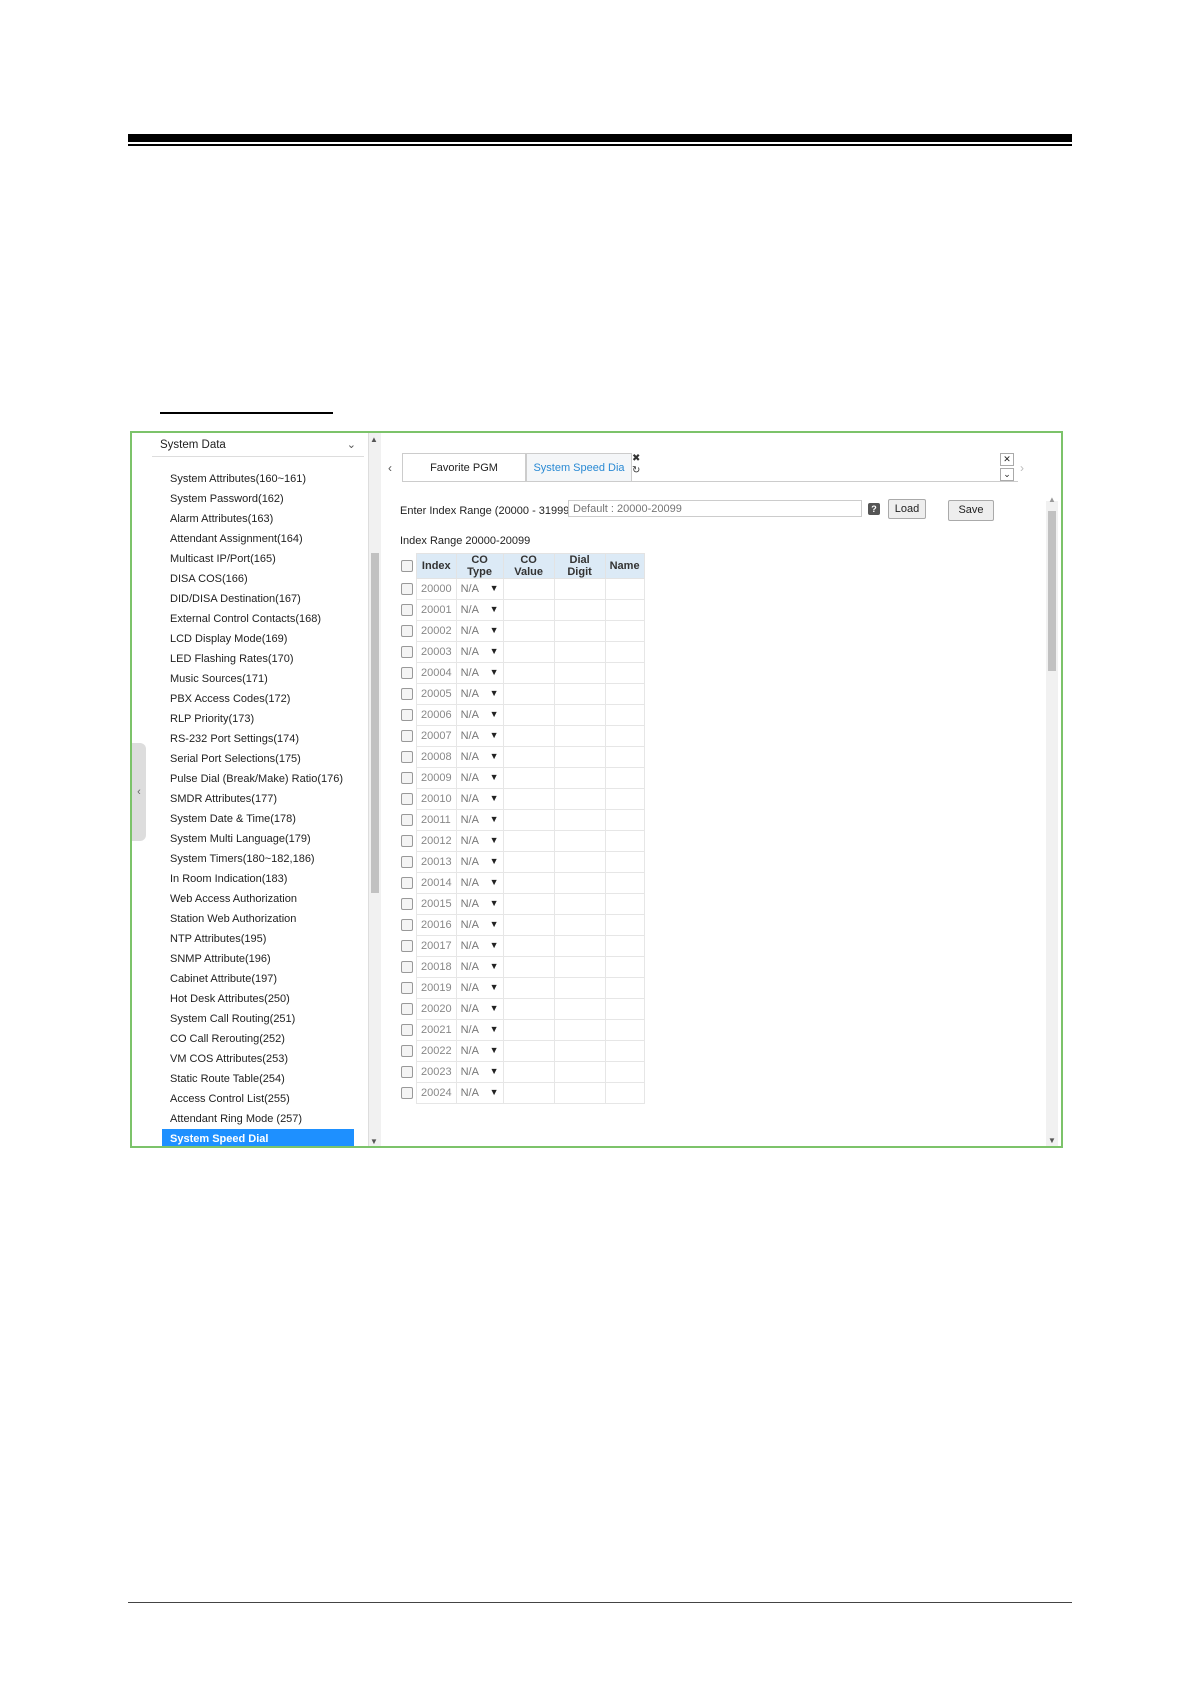 The image size is (1191, 1684). Describe the element at coordinates (636, 471) in the screenshot. I see `refresh-icon: ↻` at that location.